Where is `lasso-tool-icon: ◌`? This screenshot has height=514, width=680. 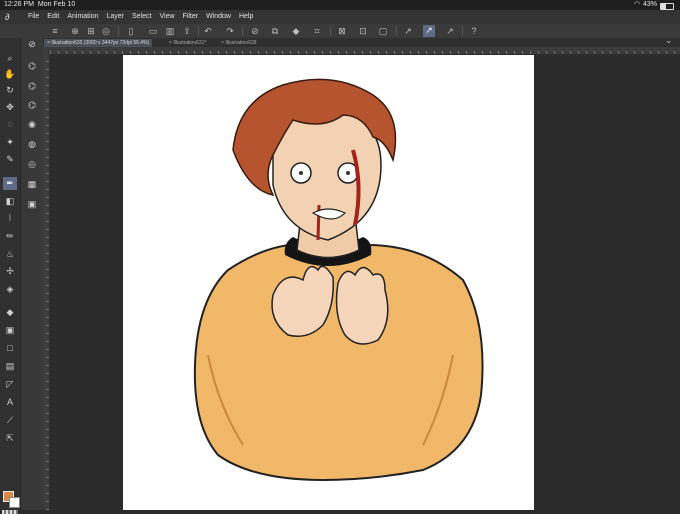 lasso-tool-icon: ◌ is located at coordinates (10, 124).